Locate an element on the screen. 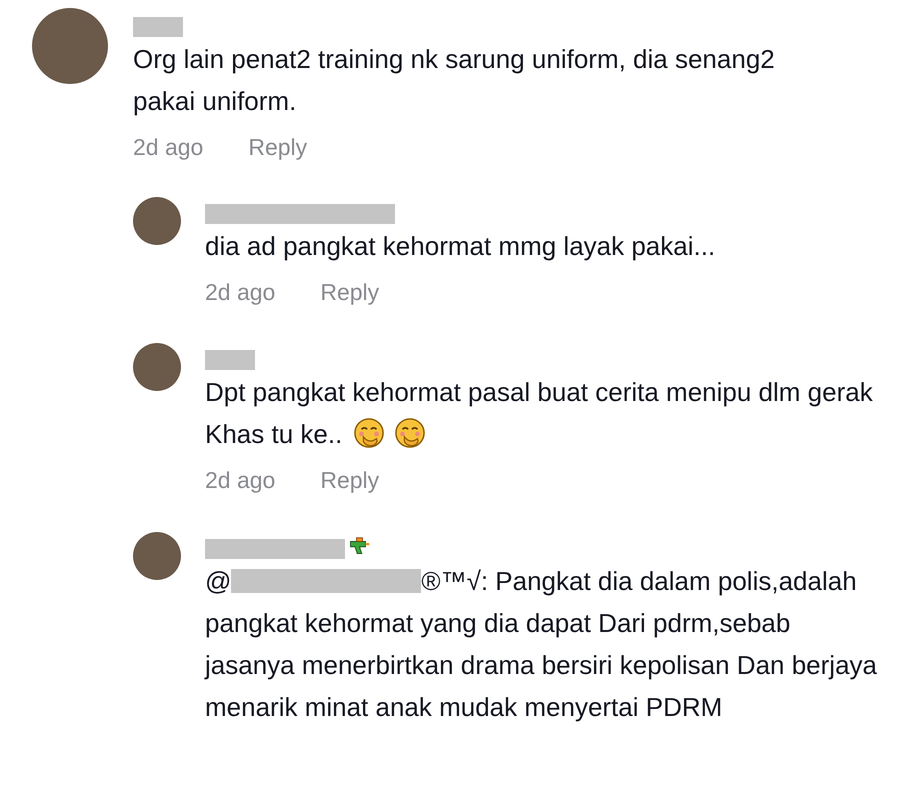  comment-text: Org lain penat2 training nk sarung uniform, dia senang2 pakai uniform. is located at coordinates (454, 80).